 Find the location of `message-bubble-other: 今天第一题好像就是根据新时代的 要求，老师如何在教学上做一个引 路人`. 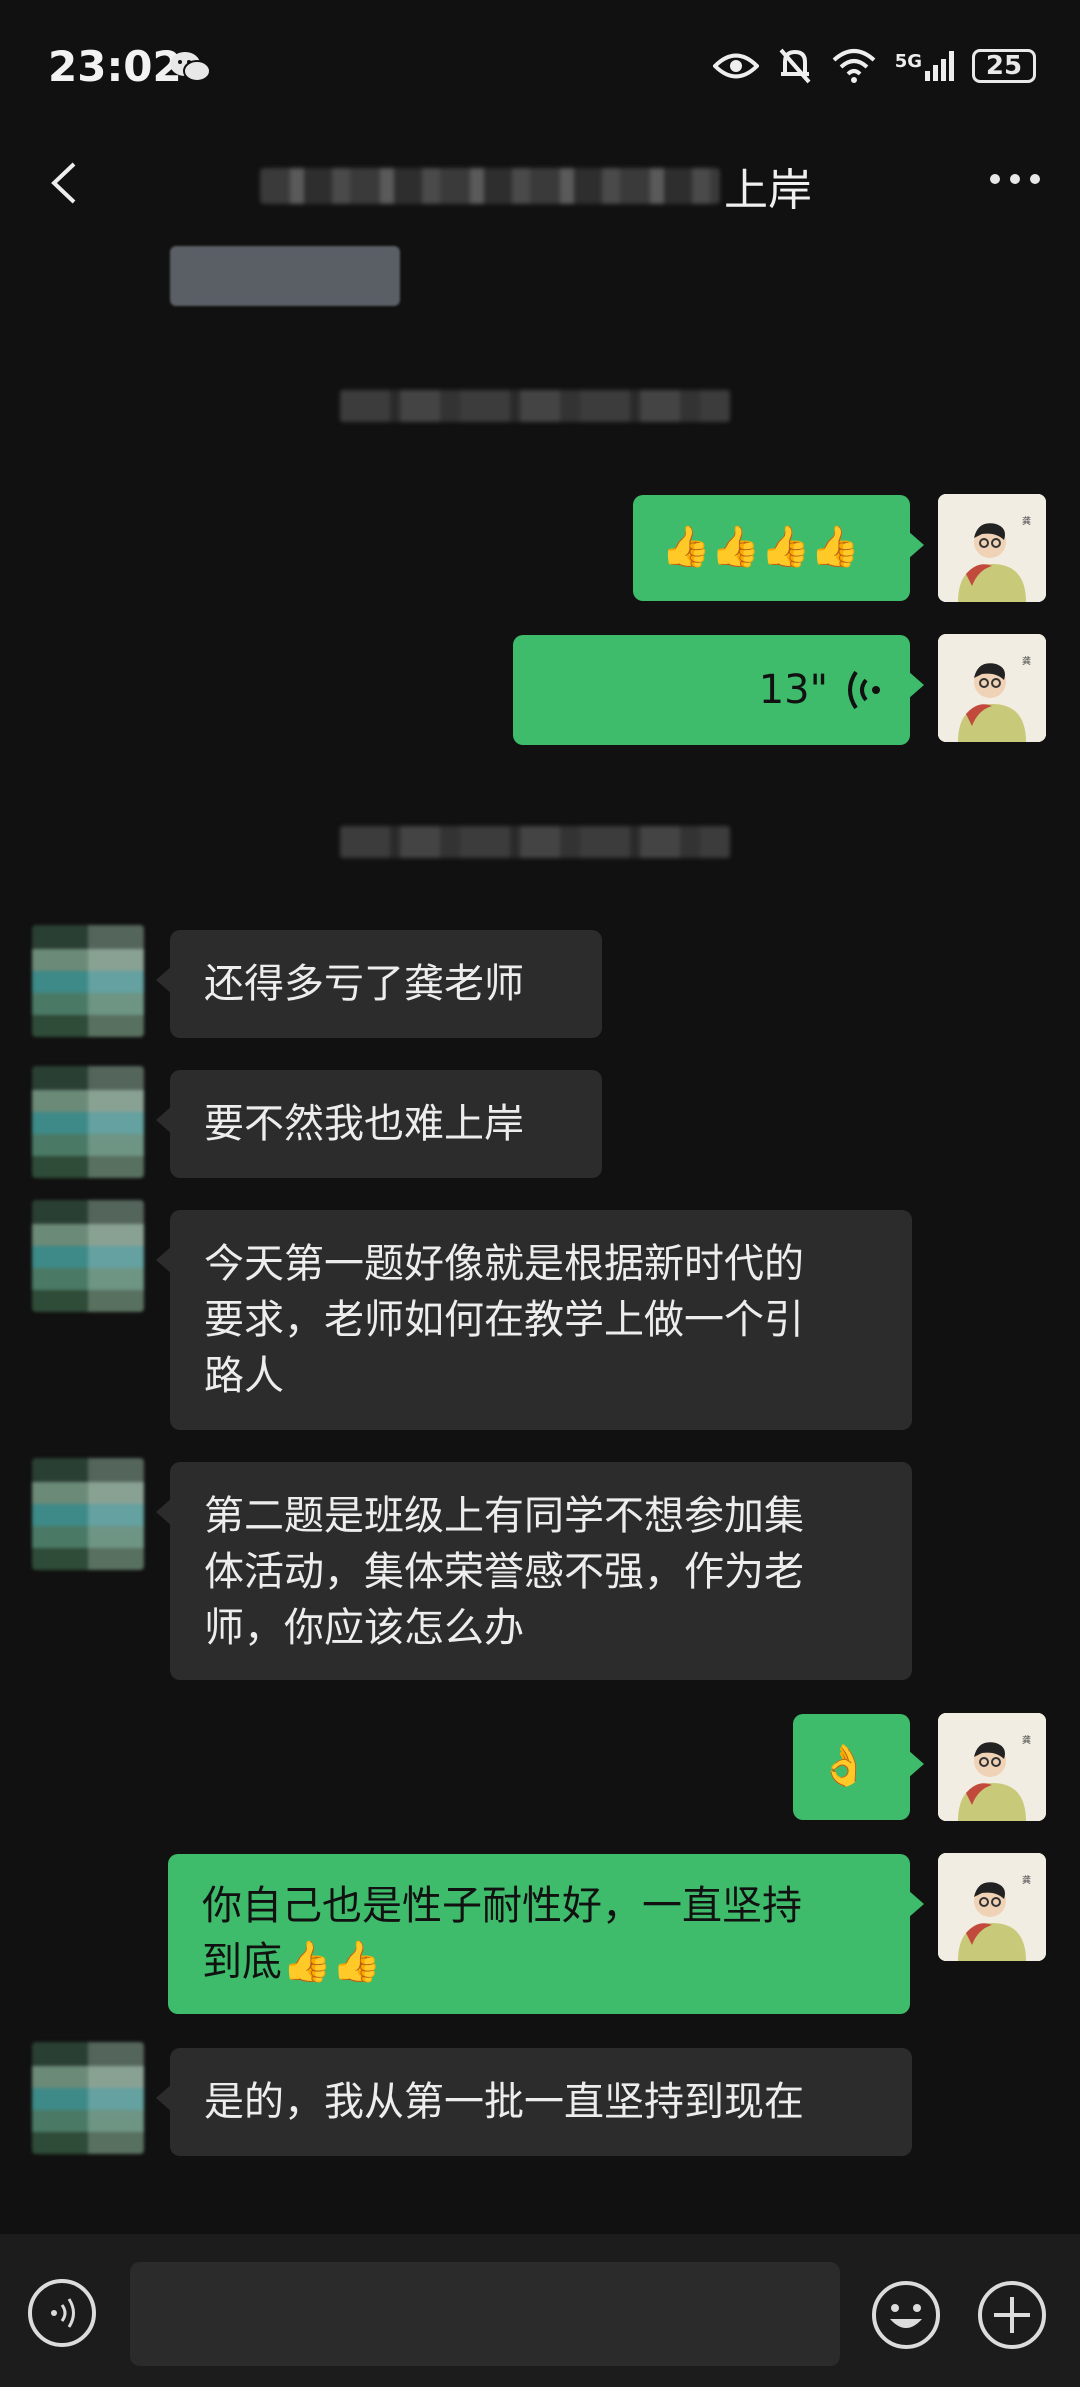

message-bubble-other: 今天第一题好像就是根据新时代的 要求，老师如何在教学上做一个引 路人 is located at coordinates (534, 1320).